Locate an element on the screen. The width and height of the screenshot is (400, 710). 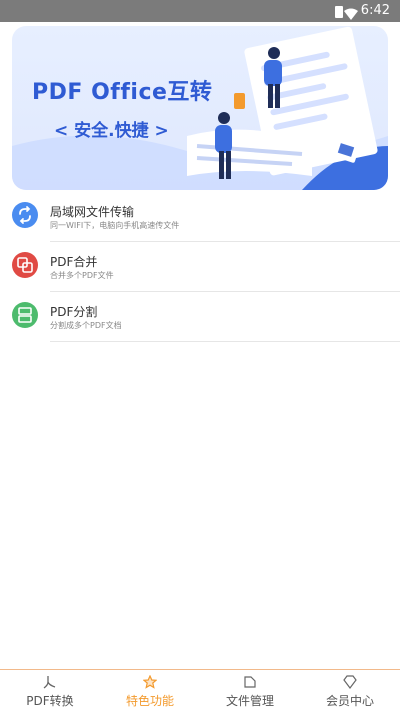
tab-label: PDF转换 is located at coordinates (50, 701).